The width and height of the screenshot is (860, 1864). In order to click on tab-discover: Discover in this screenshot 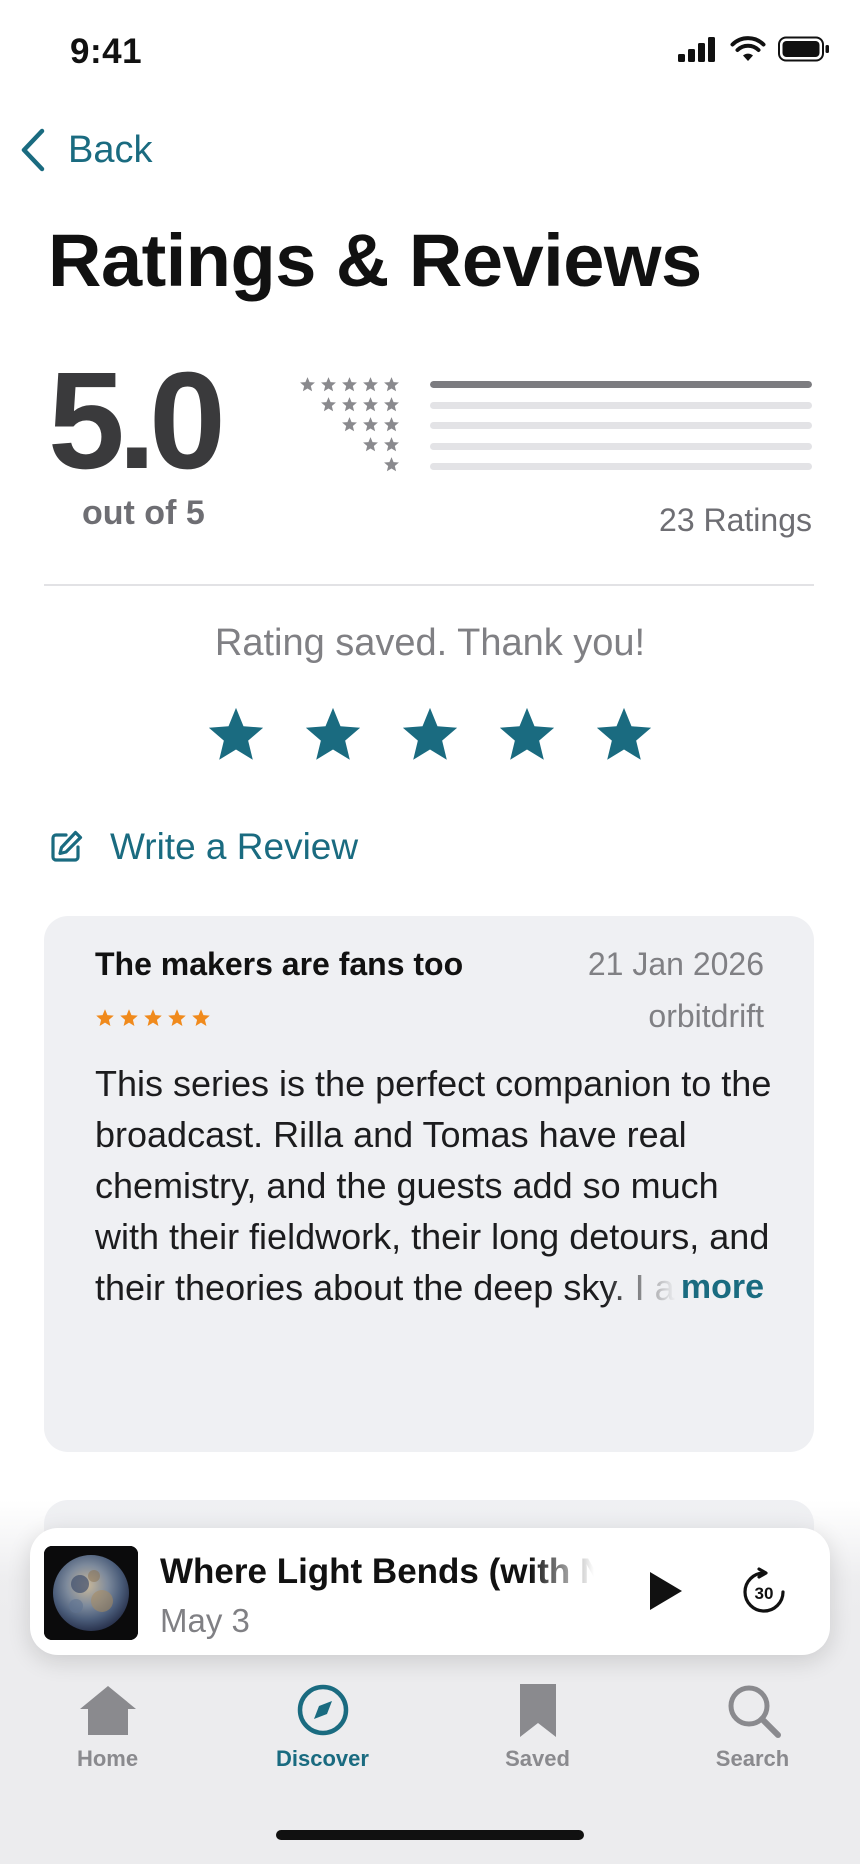, I will do `click(322, 1726)`.